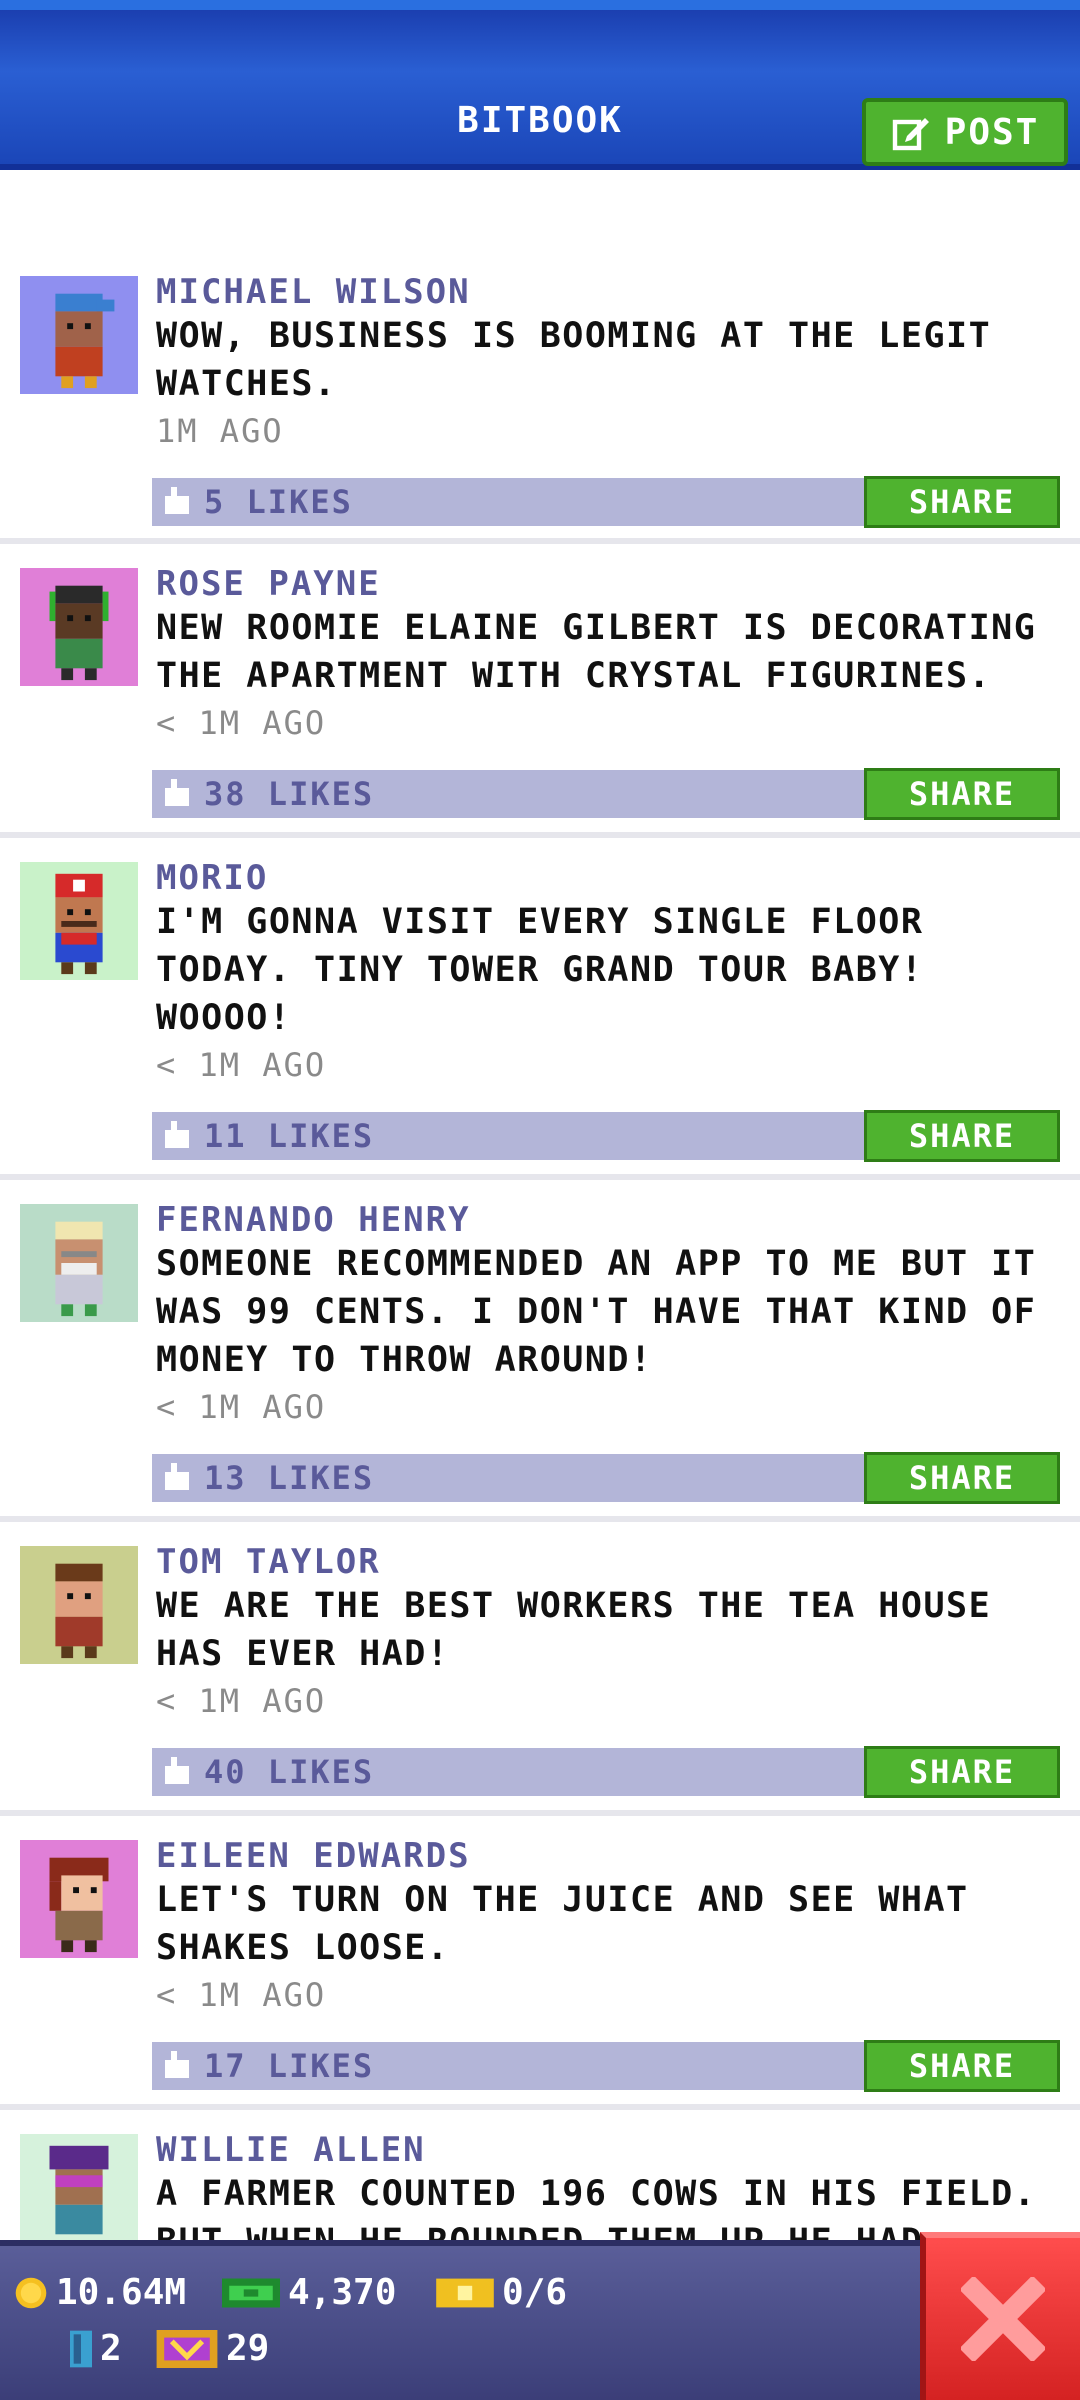  I want to click on like-bar: 11 LIKES SHARE, so click(606, 1136).